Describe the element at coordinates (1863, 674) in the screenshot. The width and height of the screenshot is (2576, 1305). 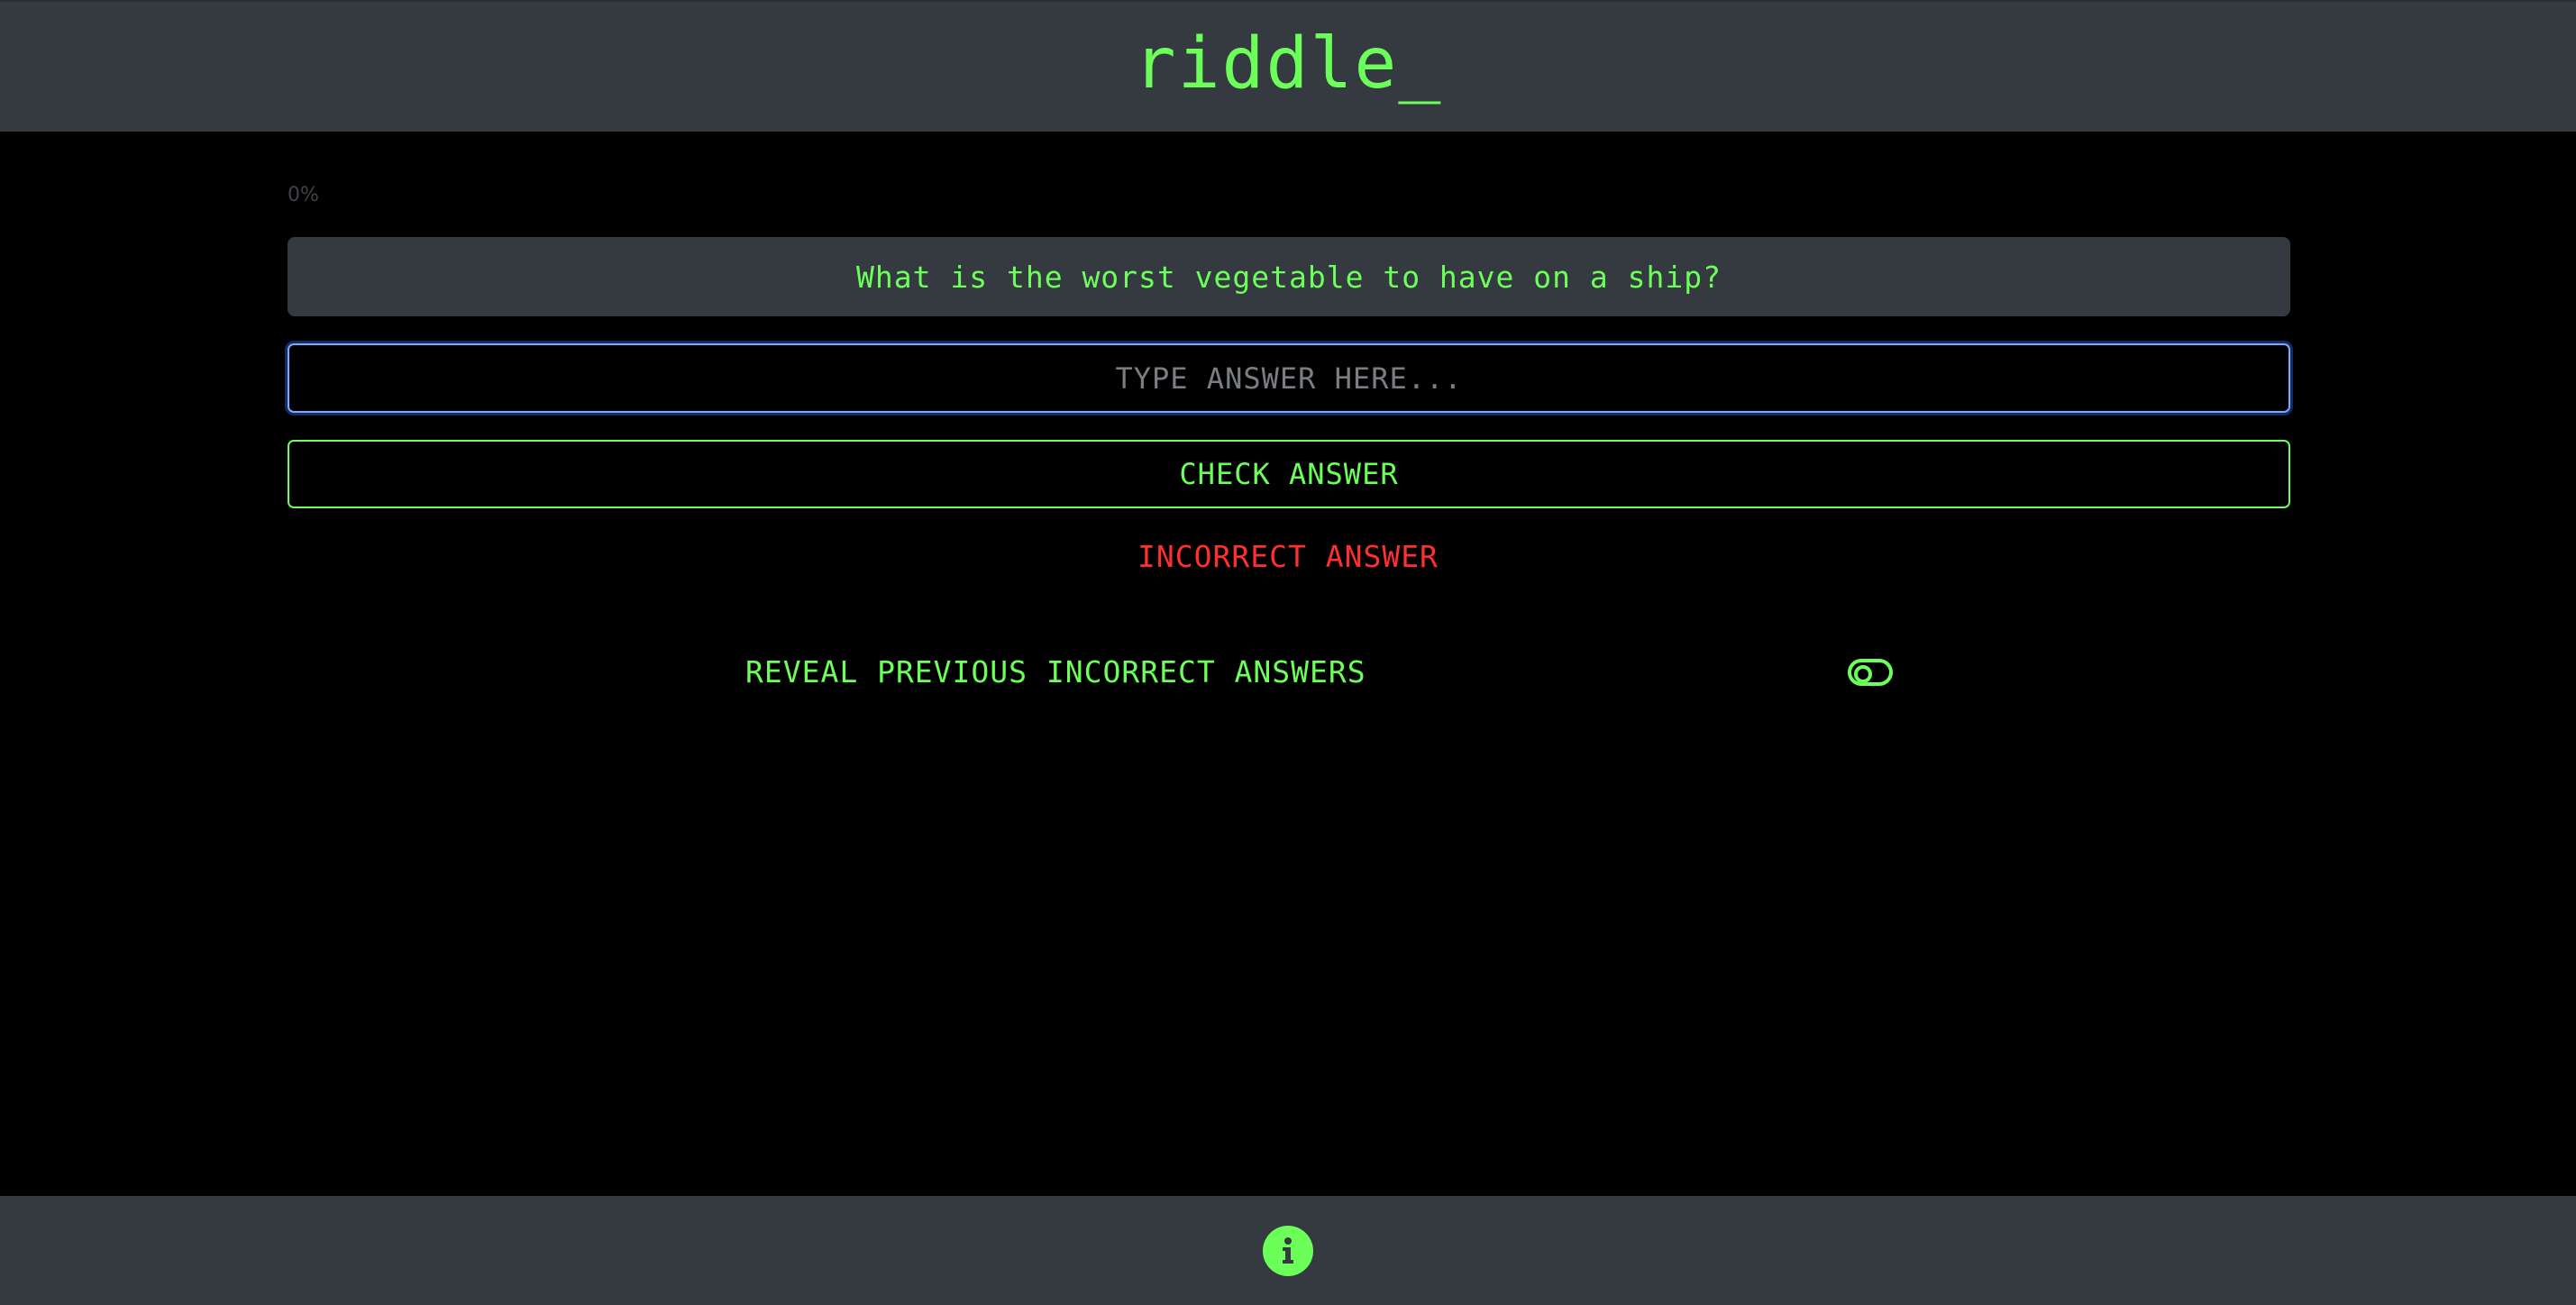
I see `toggle-knob` at that location.